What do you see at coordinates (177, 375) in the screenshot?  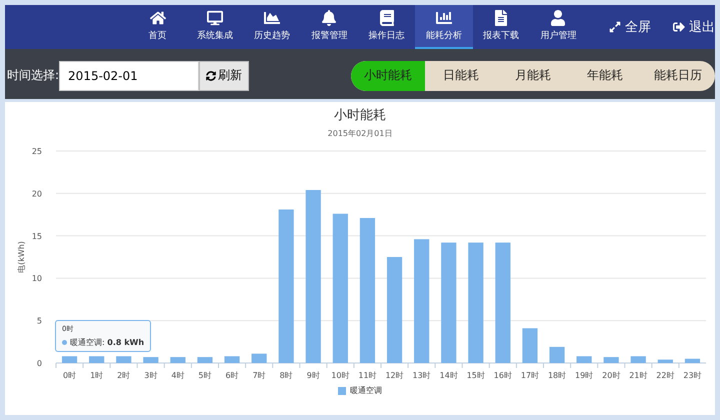 I see `x-tick-label: 4时` at bounding box center [177, 375].